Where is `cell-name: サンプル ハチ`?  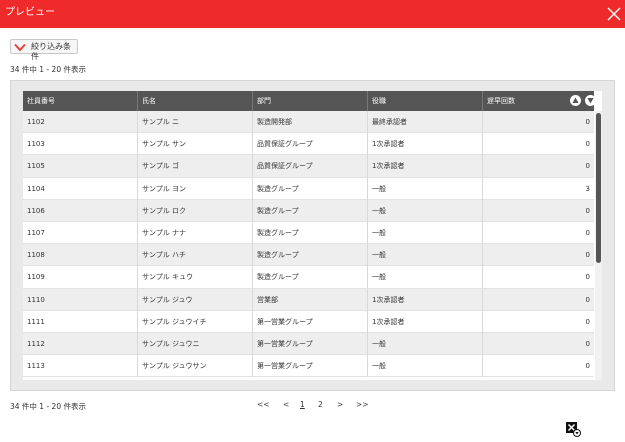
cell-name: サンプル ハチ is located at coordinates (195, 255).